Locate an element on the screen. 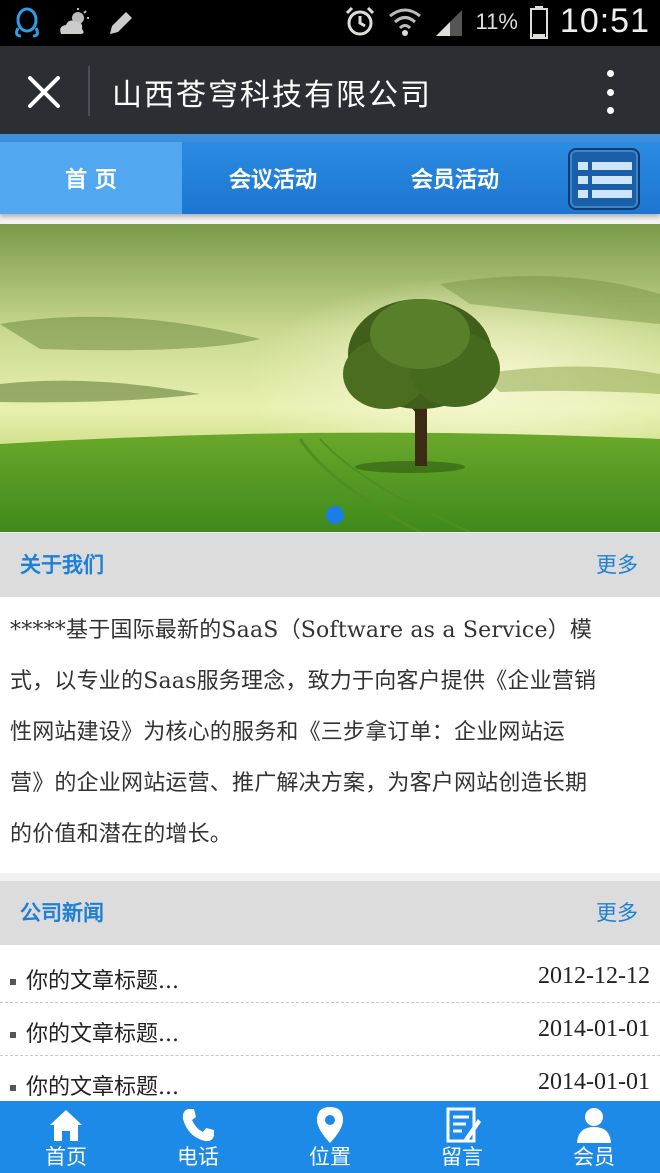 The width and height of the screenshot is (660, 1173). news-item: 你的文章标题... 2014-01-01 is located at coordinates (330, 1030).